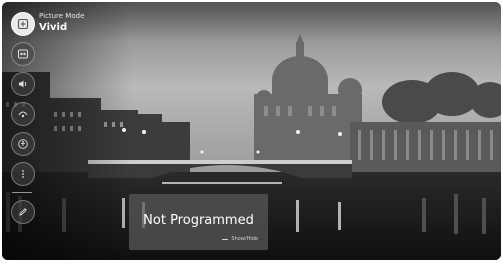 Image resolution: width=503 pixels, height=264 pixels. I want to click on picture-mode-icon, so click(23, 24).